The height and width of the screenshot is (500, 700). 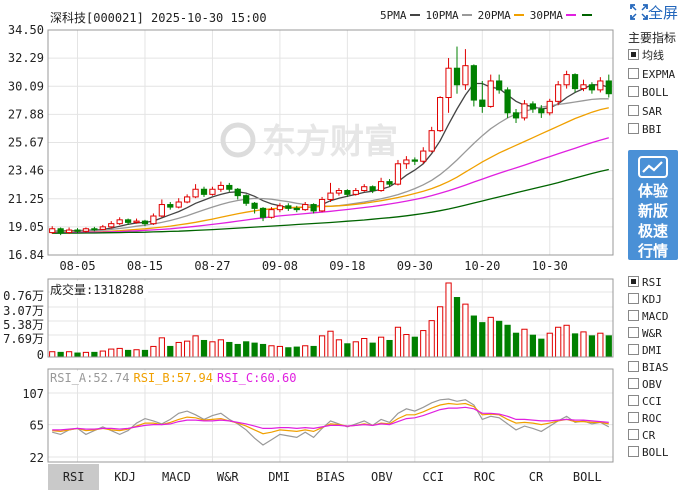 I want to click on indicator-option-macd: MACD, so click(x=648, y=317).